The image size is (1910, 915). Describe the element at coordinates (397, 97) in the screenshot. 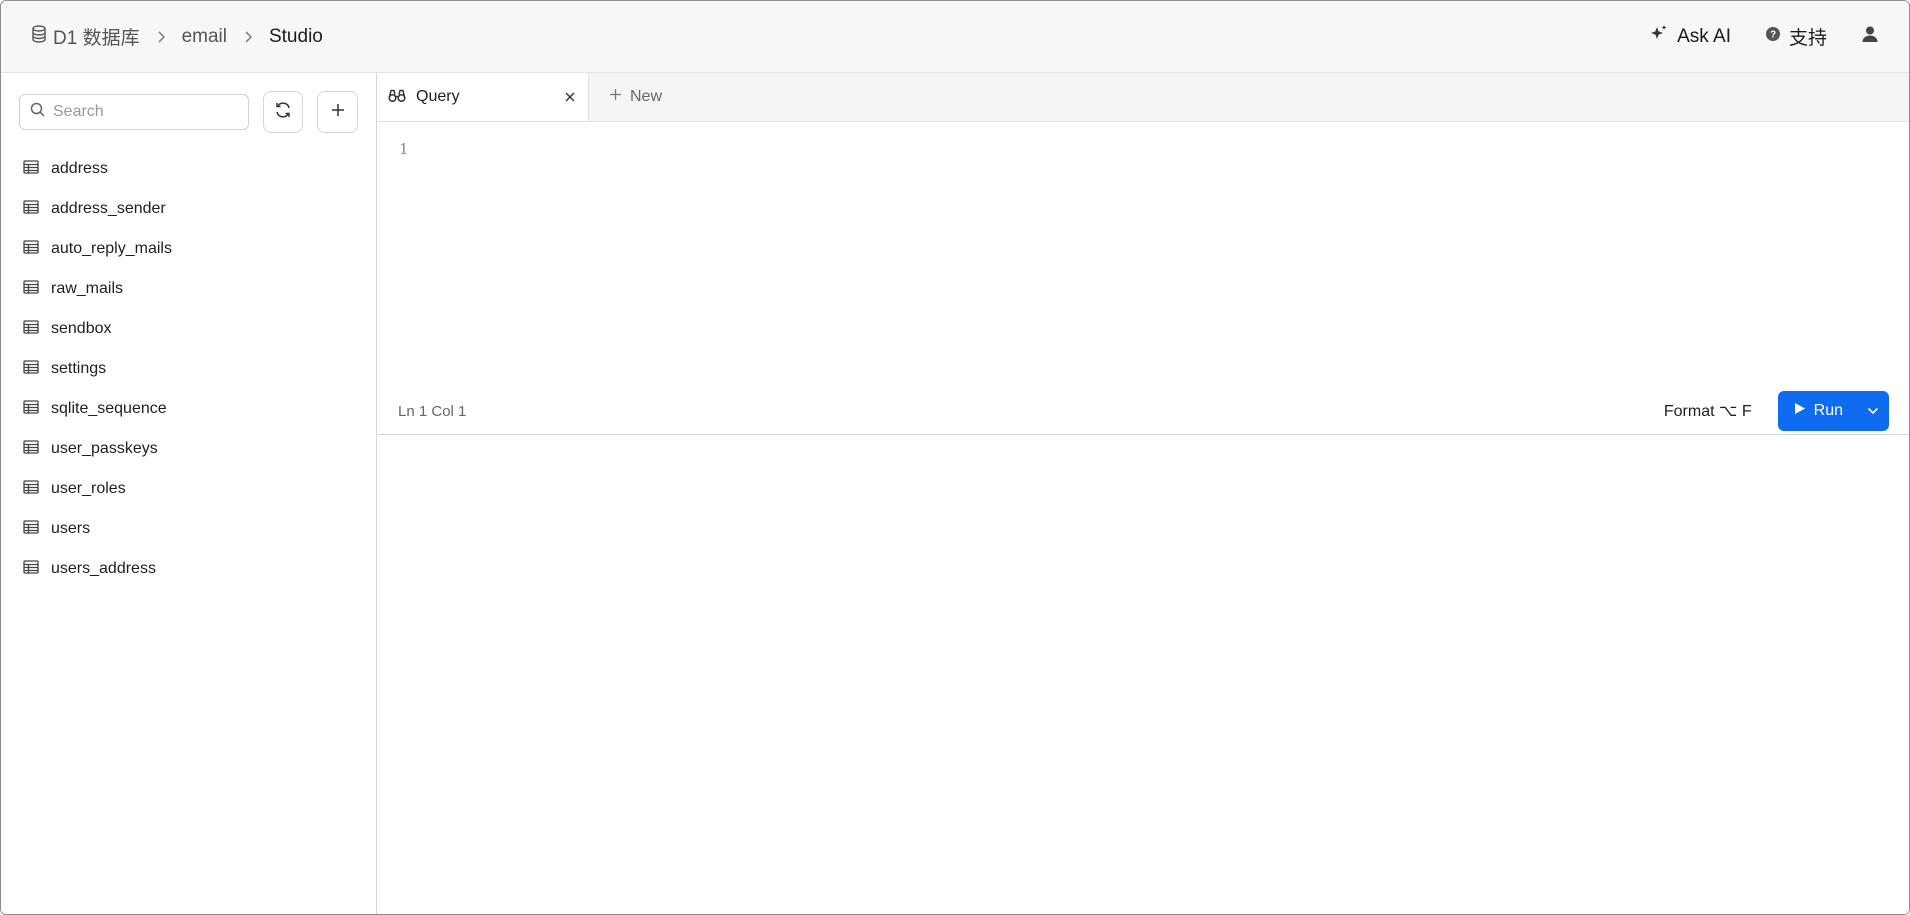

I see `binoculars-icon` at that location.